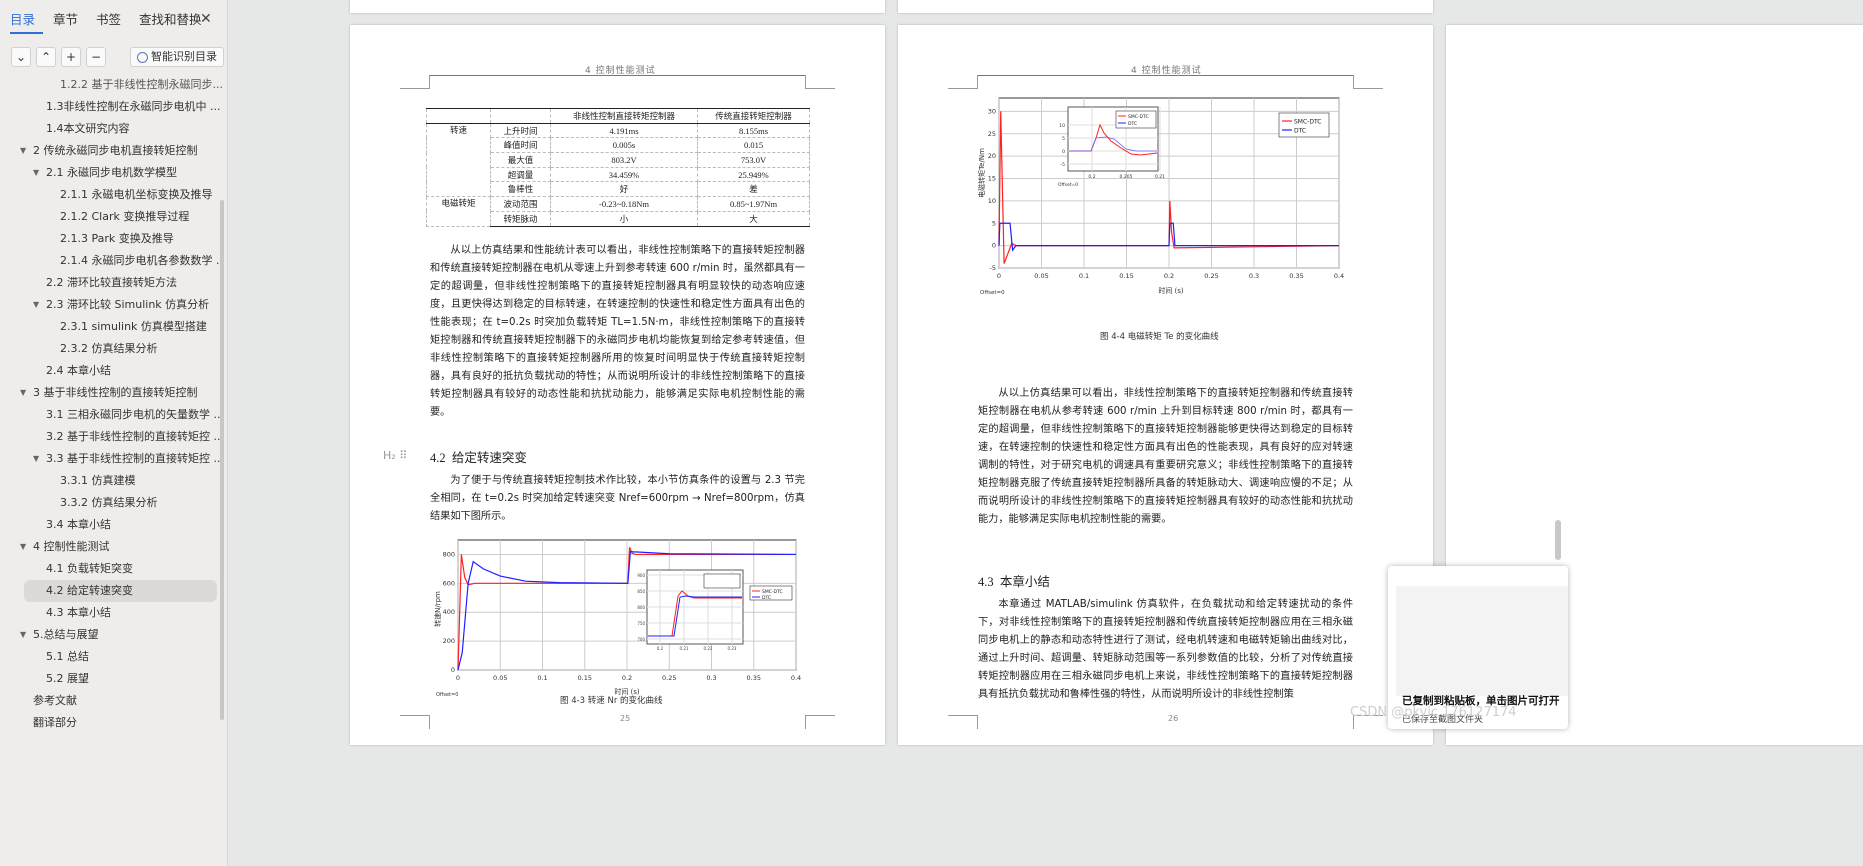 This screenshot has width=1863, height=866. Describe the element at coordinates (963, 722) in the screenshot. I see `margin-corner` at that location.